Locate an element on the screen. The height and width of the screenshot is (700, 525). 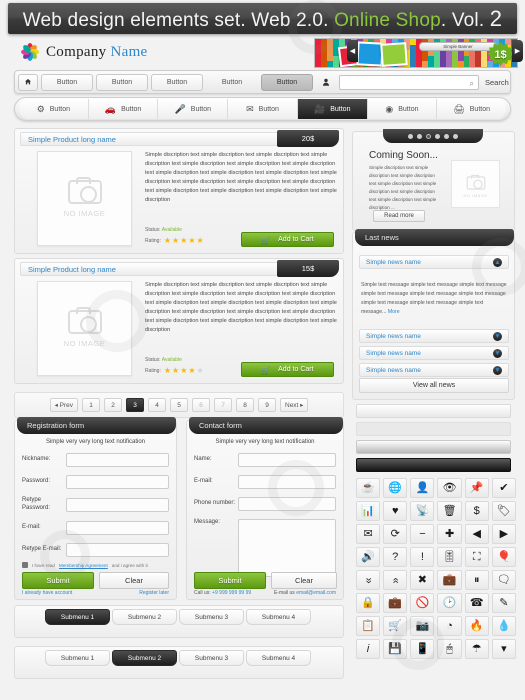
read-more-button: Read more is located at coordinates (399, 216).